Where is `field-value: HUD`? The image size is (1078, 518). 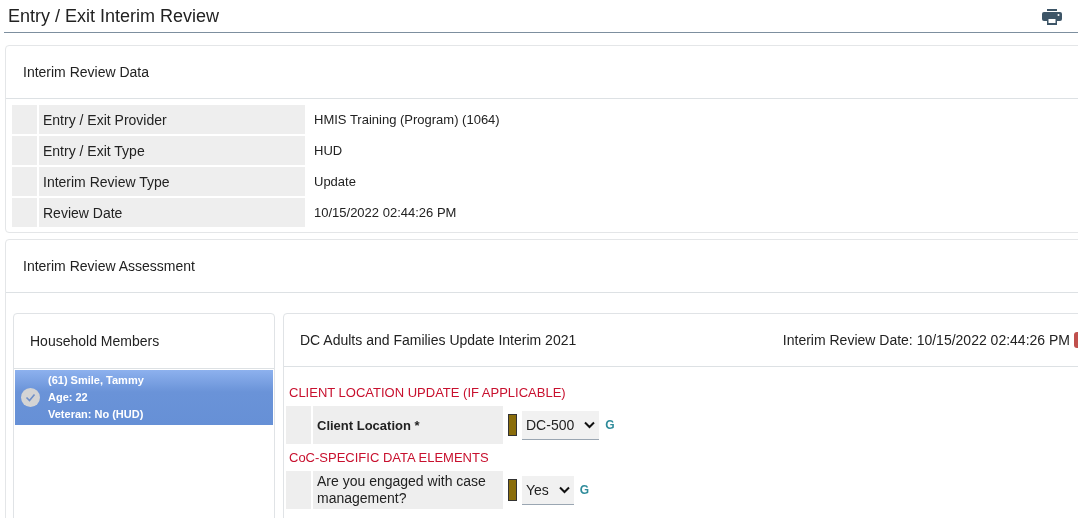 field-value: HUD is located at coordinates (328, 150).